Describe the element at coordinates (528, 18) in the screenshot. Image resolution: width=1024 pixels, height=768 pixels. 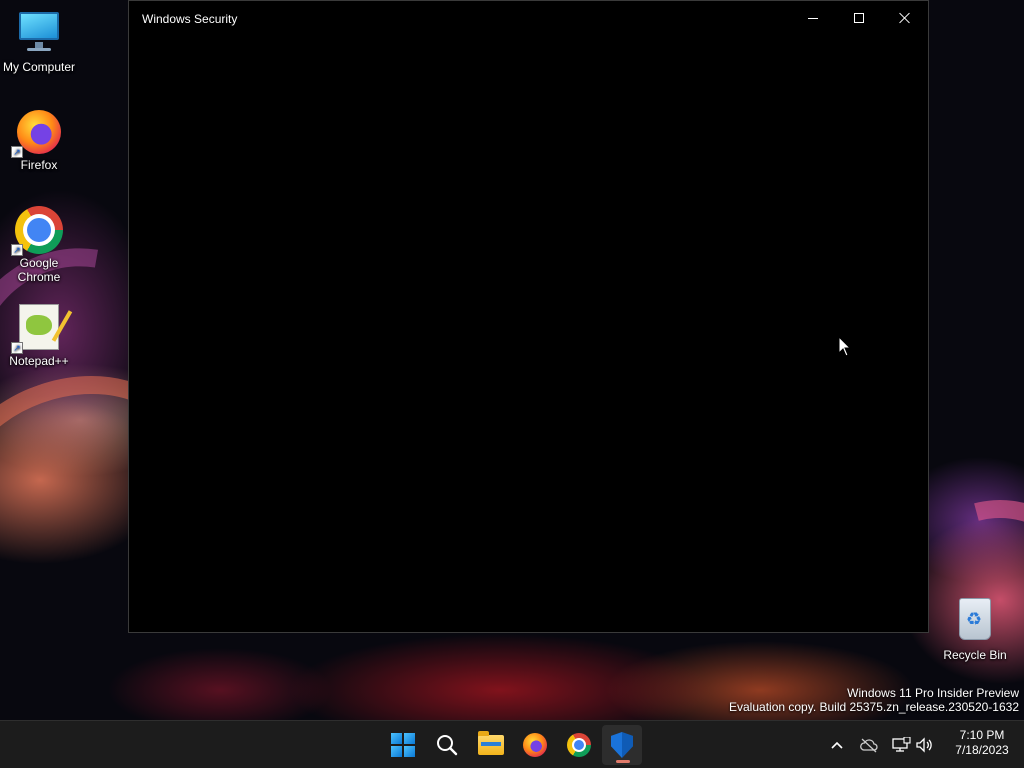
I see `window-titlebar: Windows Security` at that location.